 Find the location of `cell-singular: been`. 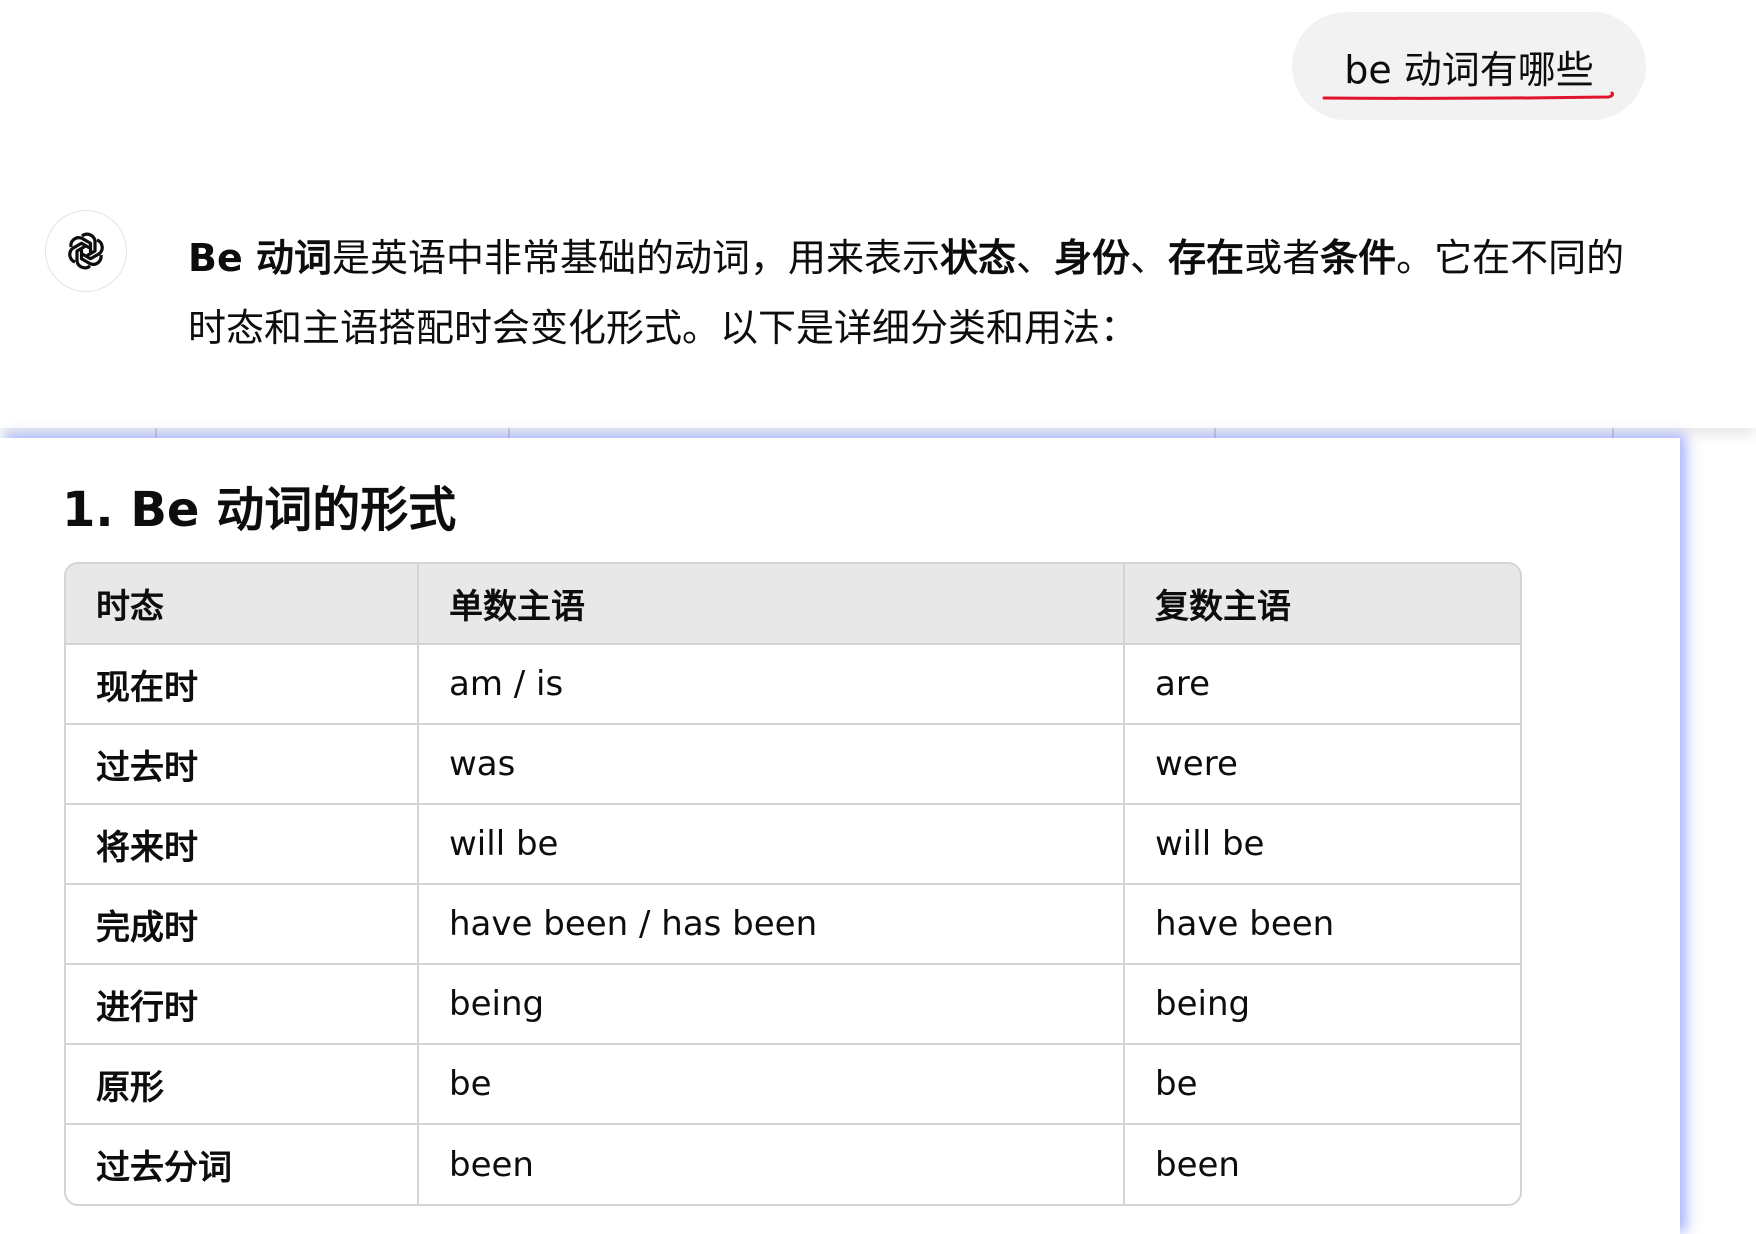

cell-singular: been is located at coordinates (771, 1164).